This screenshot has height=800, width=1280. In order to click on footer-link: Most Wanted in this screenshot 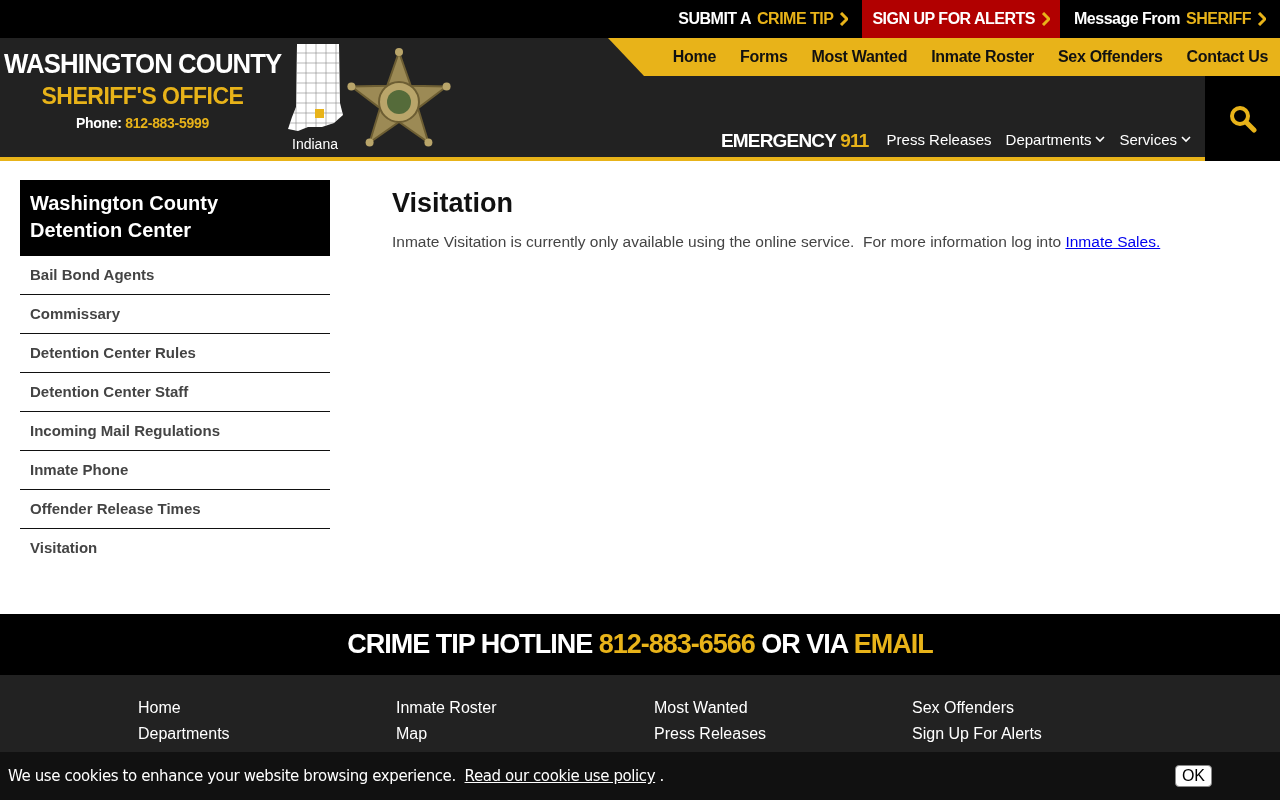, I will do `click(701, 708)`.